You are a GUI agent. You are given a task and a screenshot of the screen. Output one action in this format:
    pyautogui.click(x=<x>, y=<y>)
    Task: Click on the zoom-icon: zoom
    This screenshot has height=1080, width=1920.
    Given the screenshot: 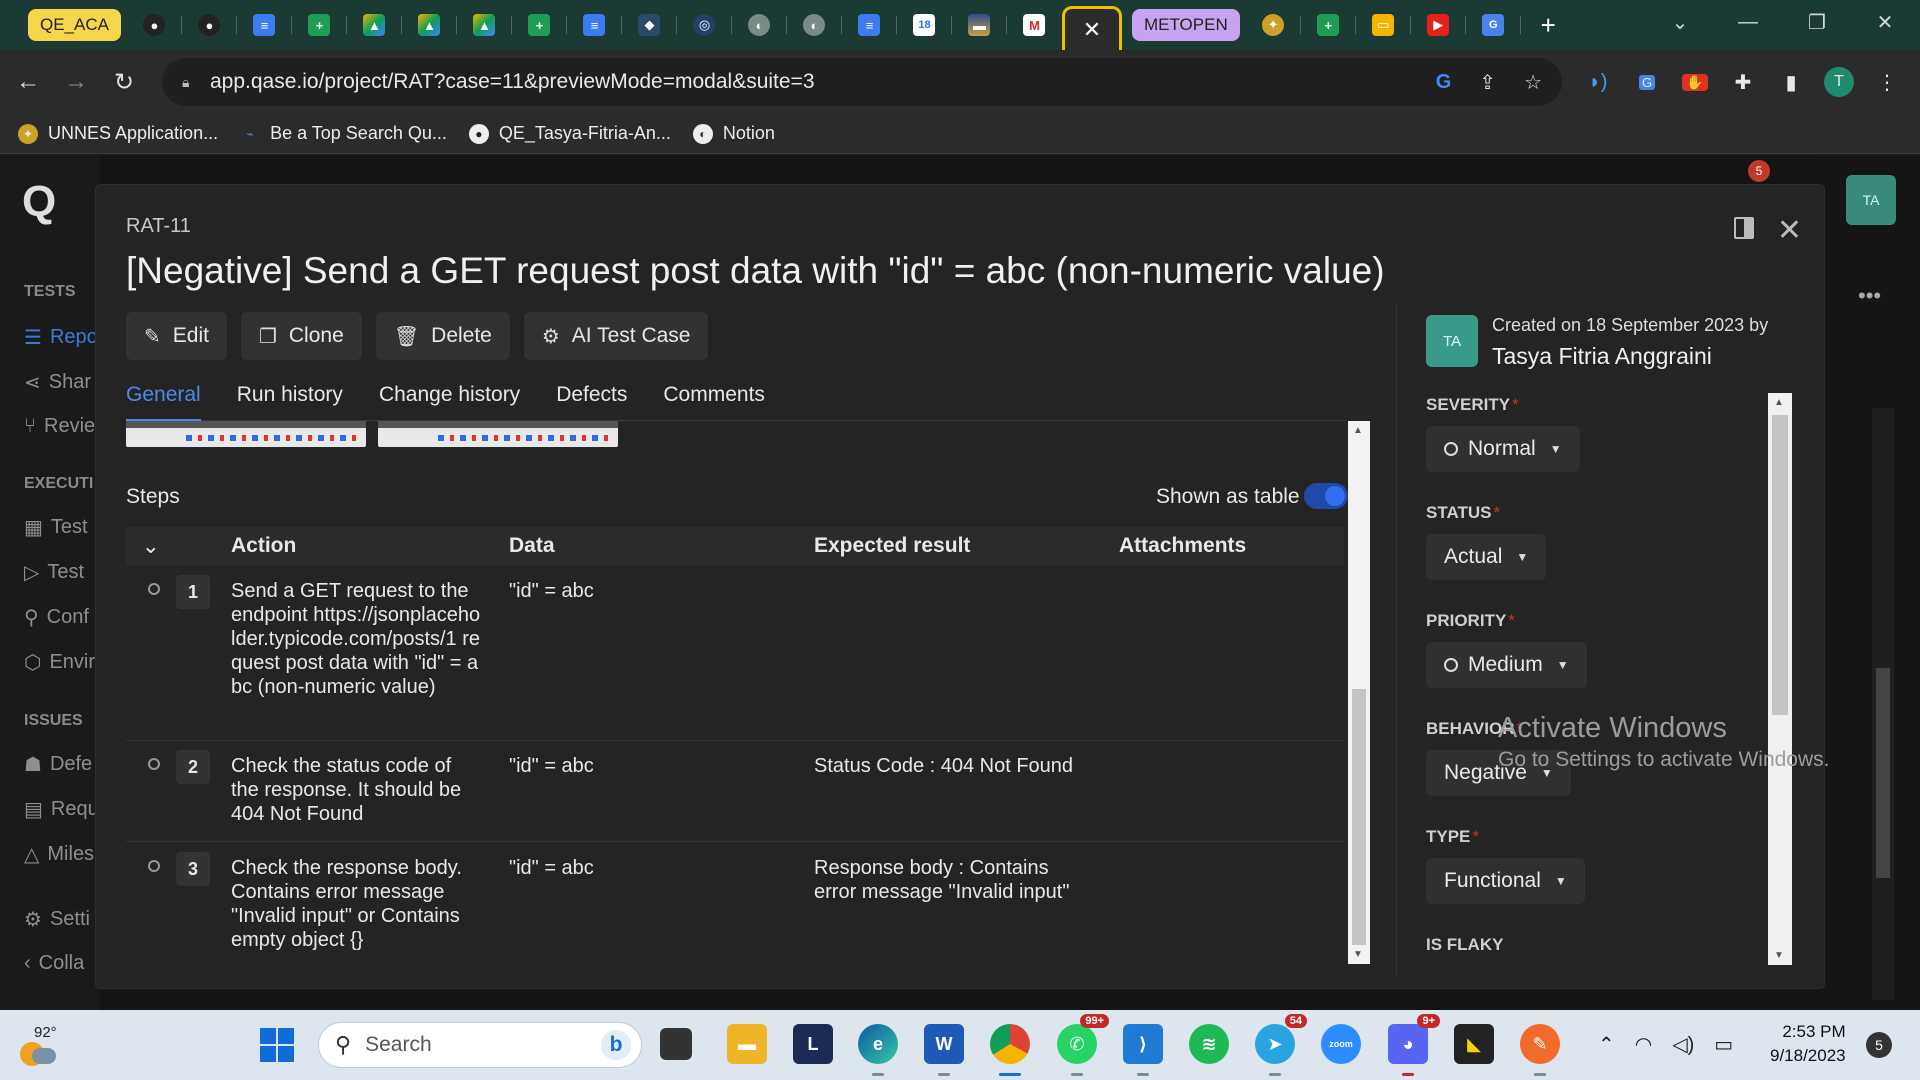 What is the action you would take?
    pyautogui.click(x=1341, y=1044)
    